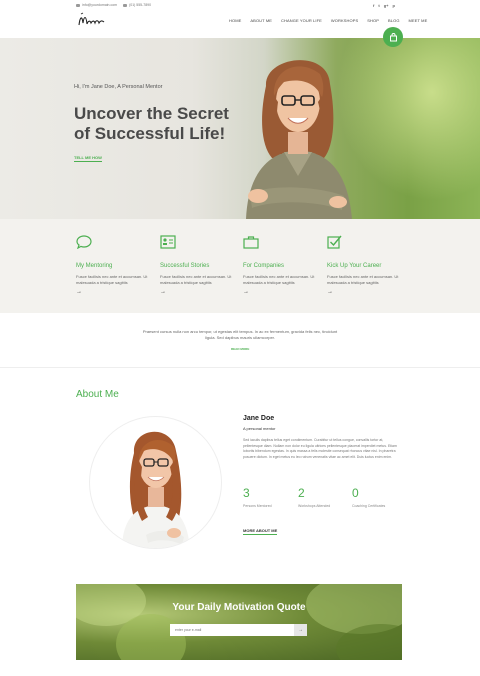 The width and height of the screenshot is (480, 676). Describe the element at coordinates (394, 20) in the screenshot. I see `nav-blog: BLOG` at that location.